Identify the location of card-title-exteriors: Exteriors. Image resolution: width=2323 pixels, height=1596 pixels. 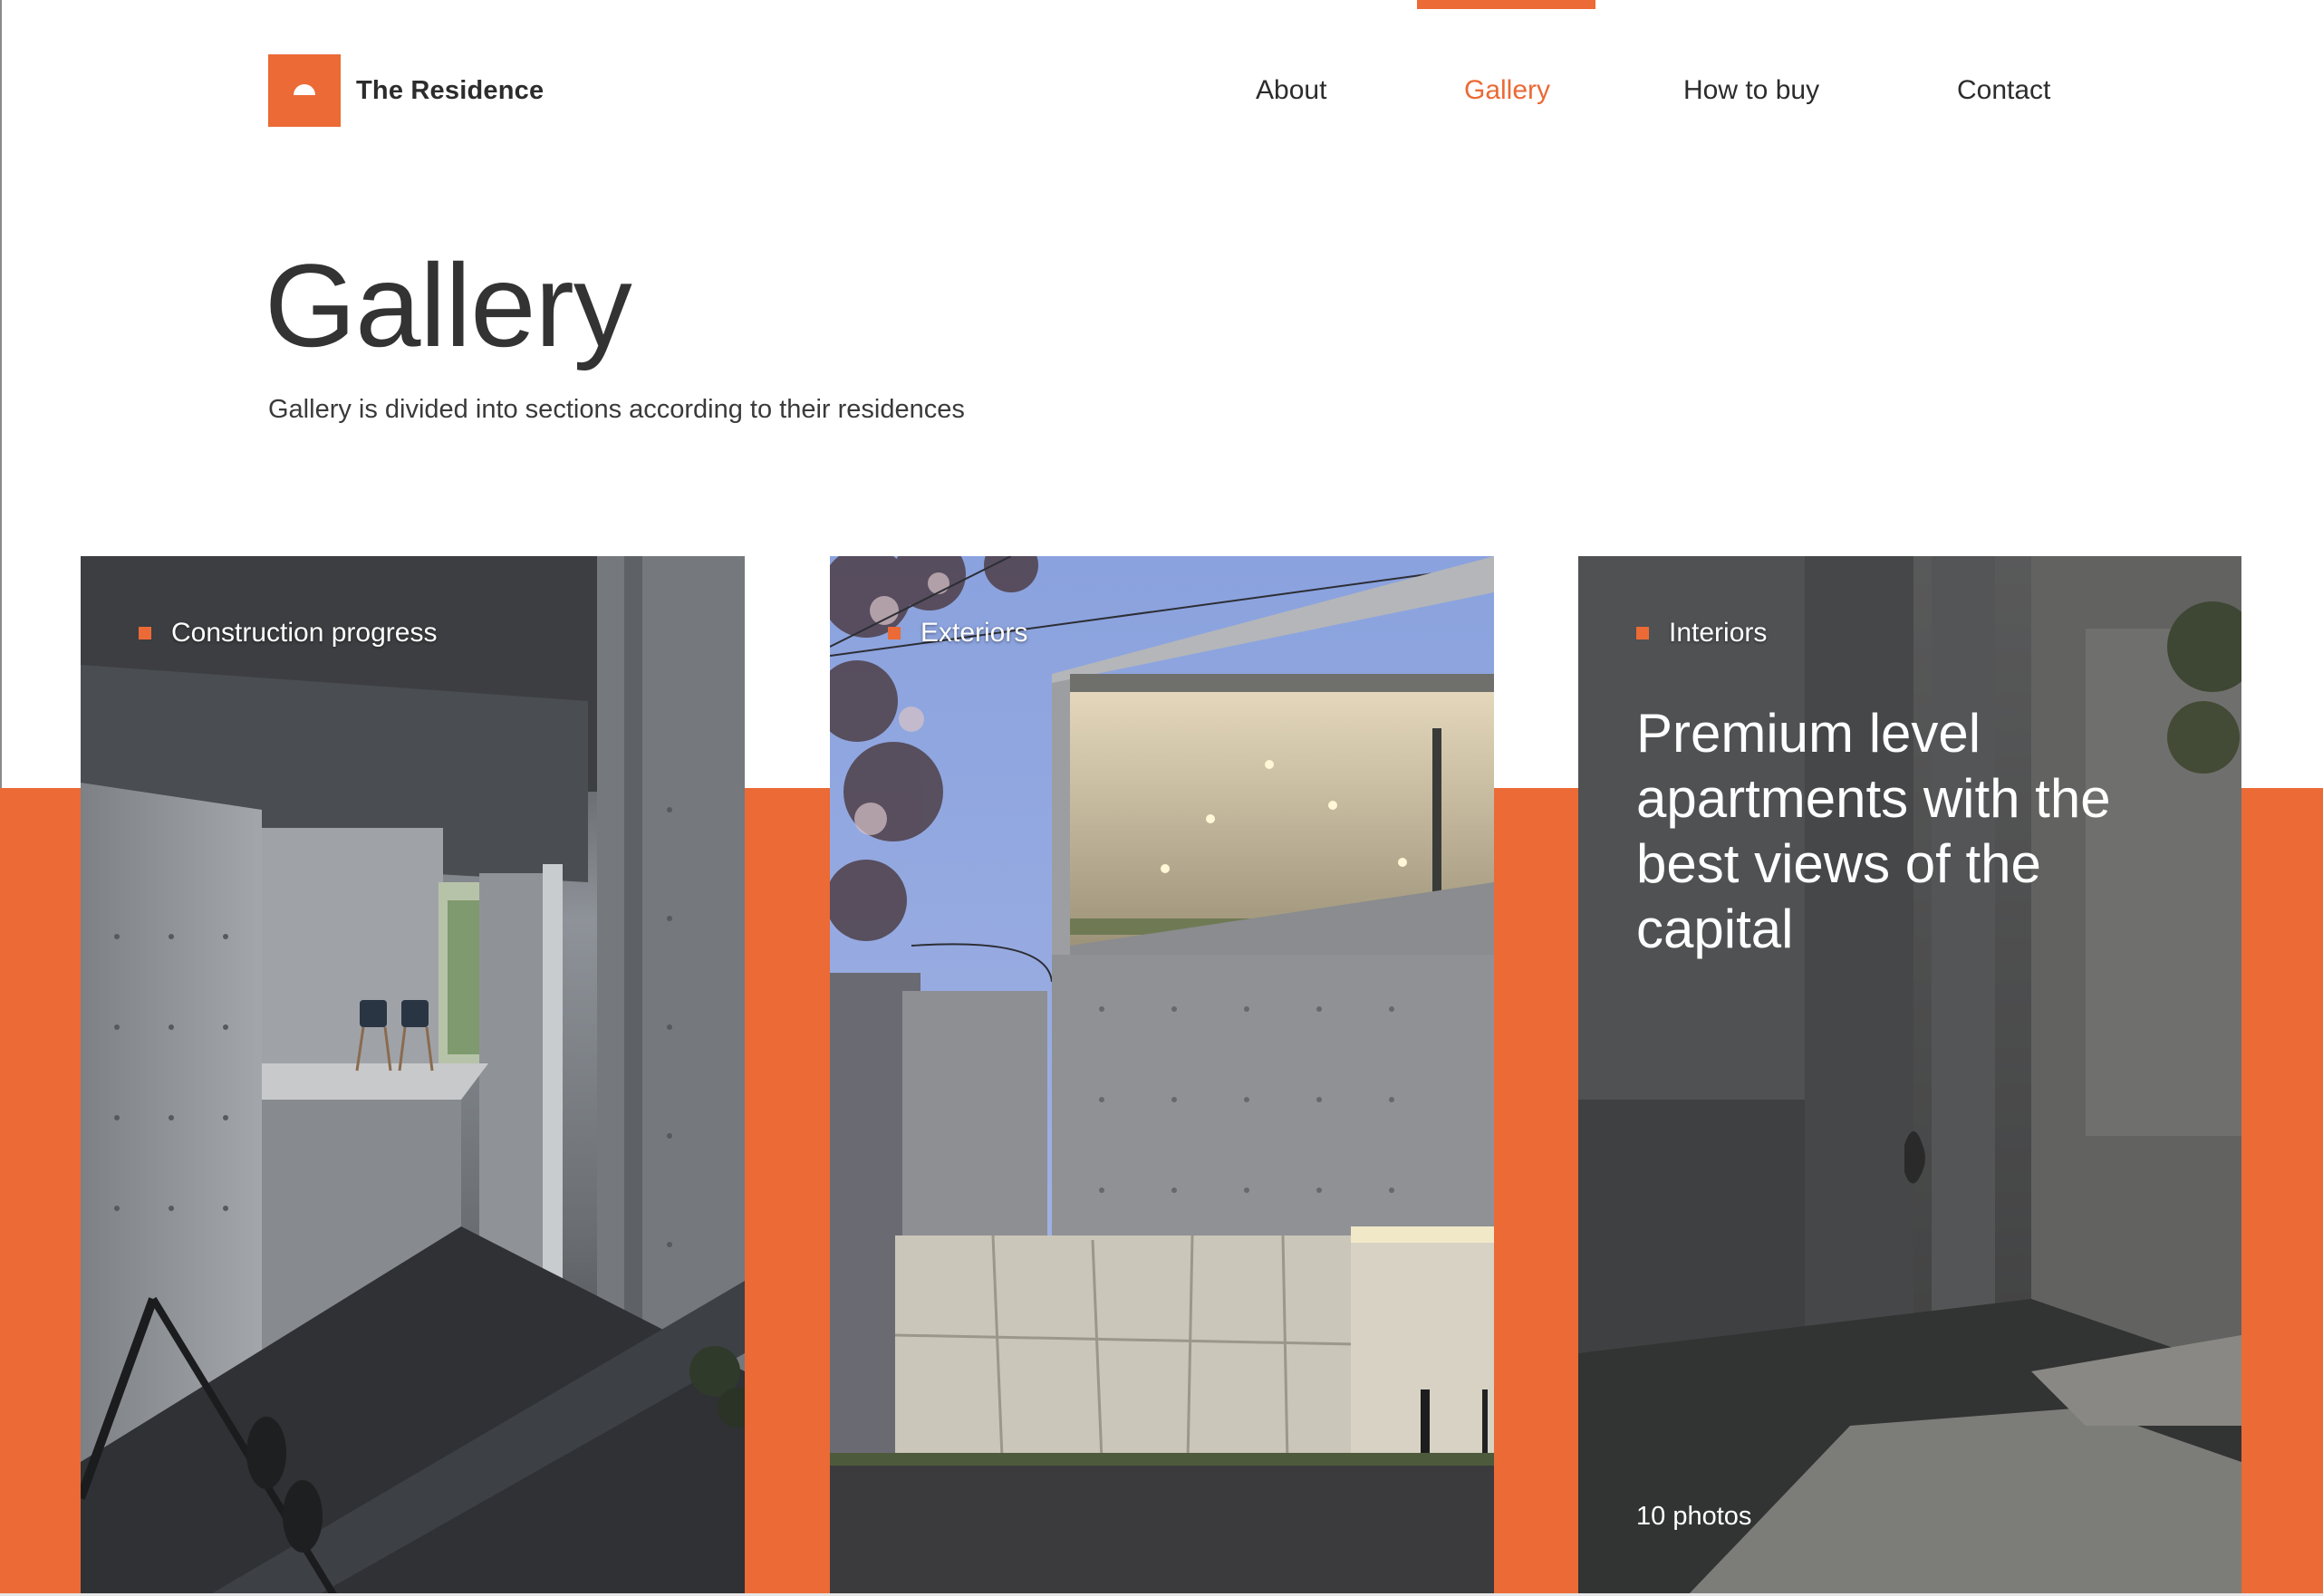
(974, 633).